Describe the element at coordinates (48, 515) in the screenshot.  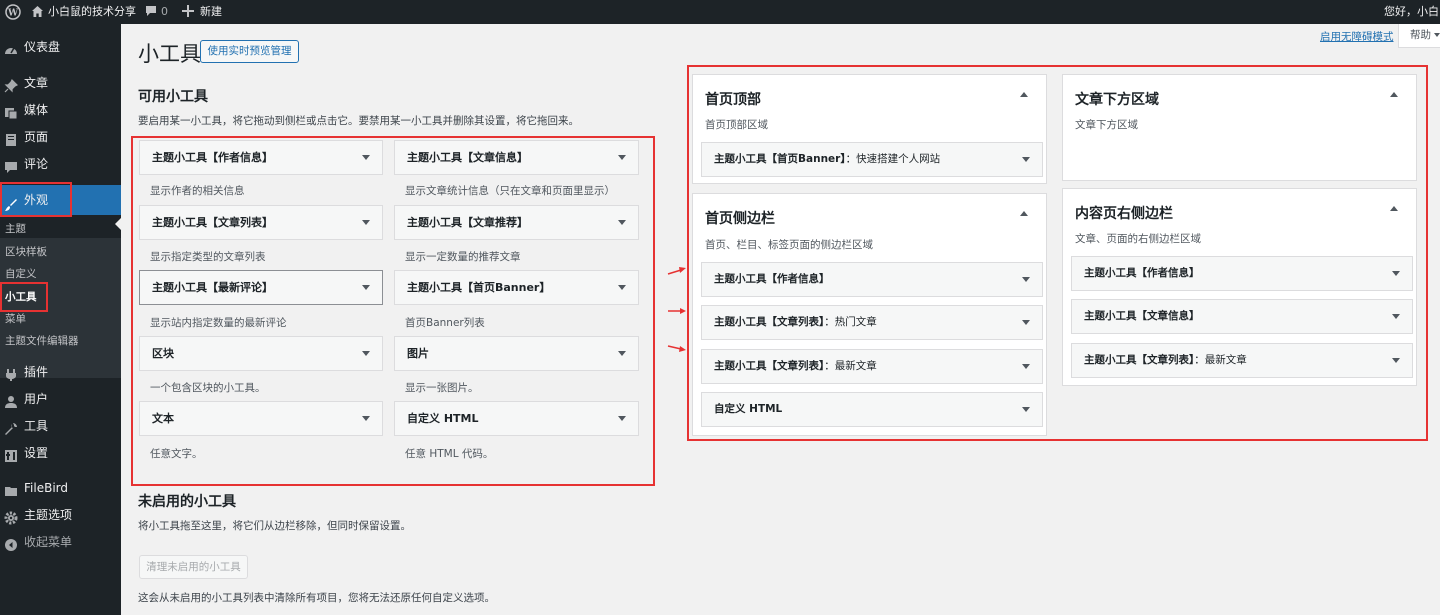
I see `menu-item-label: 主题选项` at that location.